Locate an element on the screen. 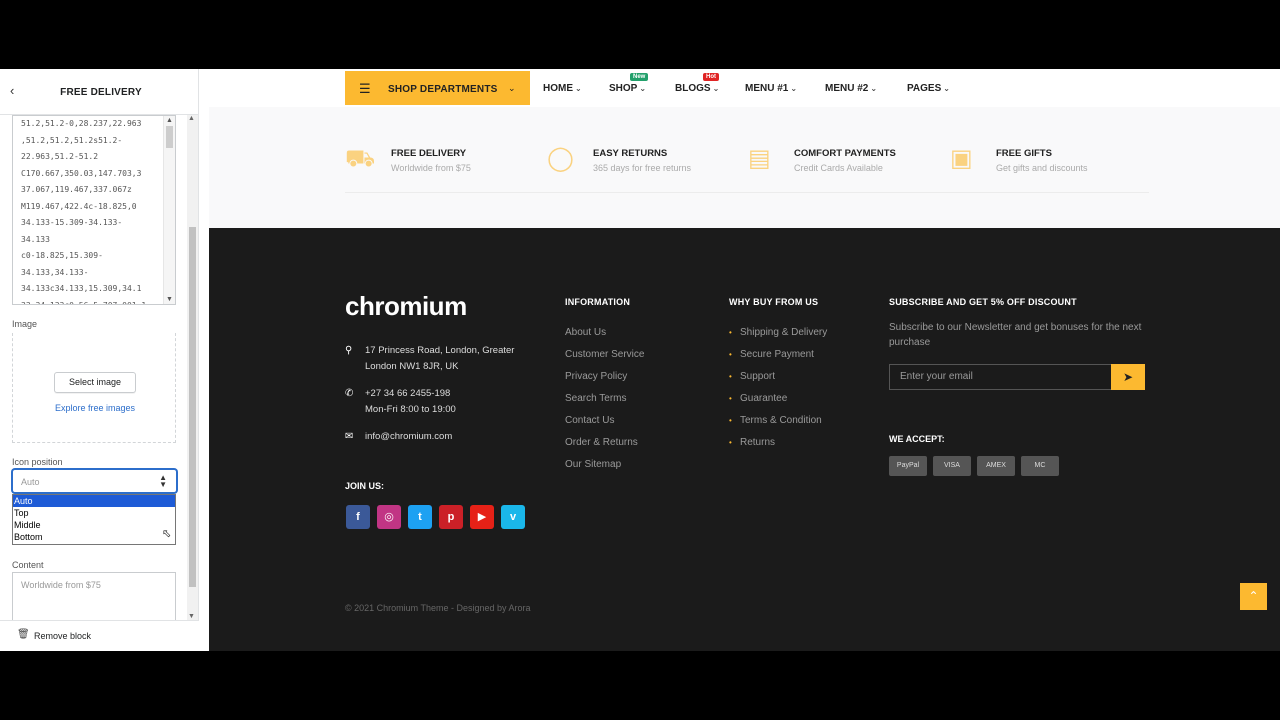 This screenshot has width=1280, height=720. code-line: c0-18.825,15.309- is located at coordinates (62, 255).